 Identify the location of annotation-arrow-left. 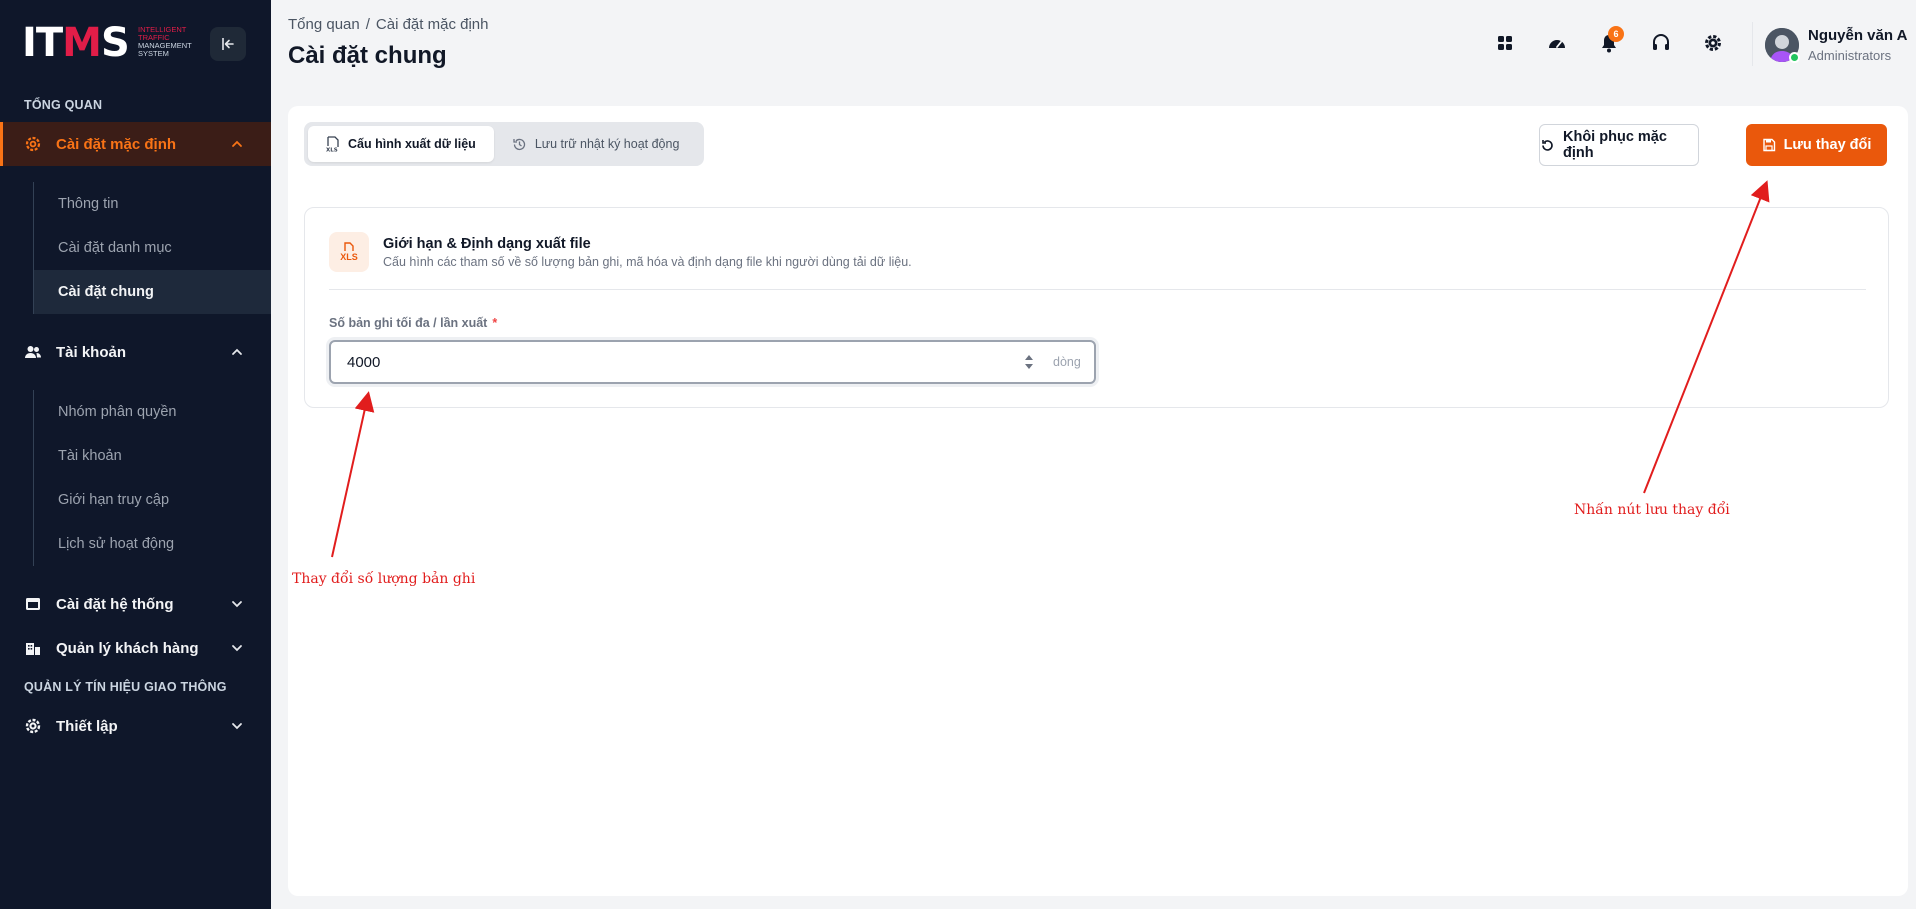
(353, 474).